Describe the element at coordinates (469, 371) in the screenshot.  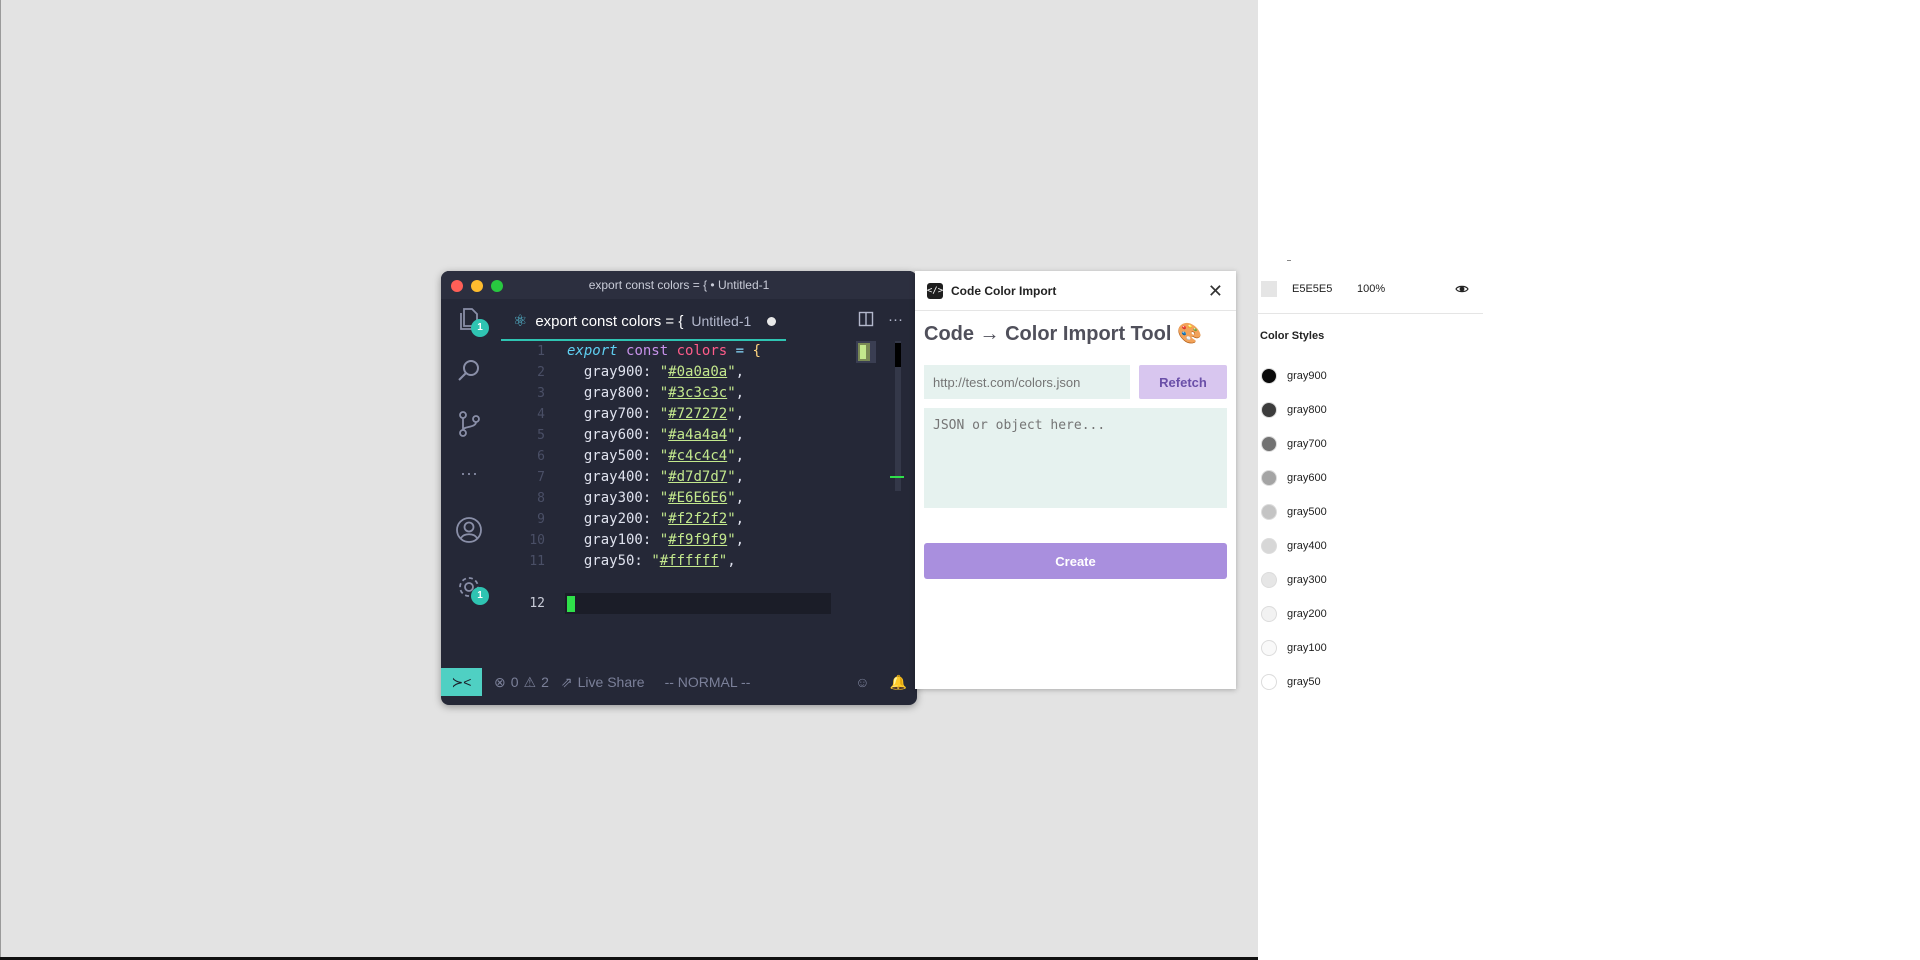
I see `search-icon` at that location.